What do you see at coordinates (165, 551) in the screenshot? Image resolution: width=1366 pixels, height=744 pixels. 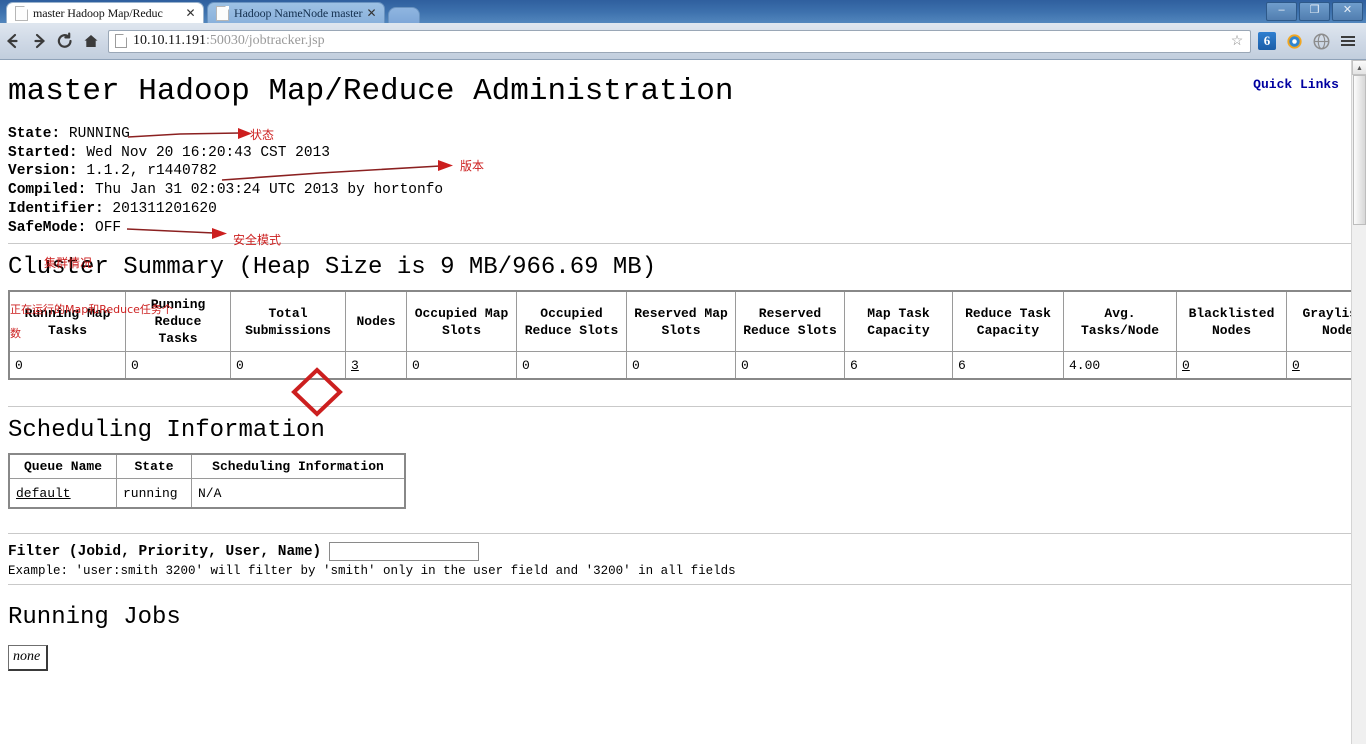 I see `filter-label: Filter (Jobid, Priority, User, Name)` at bounding box center [165, 551].